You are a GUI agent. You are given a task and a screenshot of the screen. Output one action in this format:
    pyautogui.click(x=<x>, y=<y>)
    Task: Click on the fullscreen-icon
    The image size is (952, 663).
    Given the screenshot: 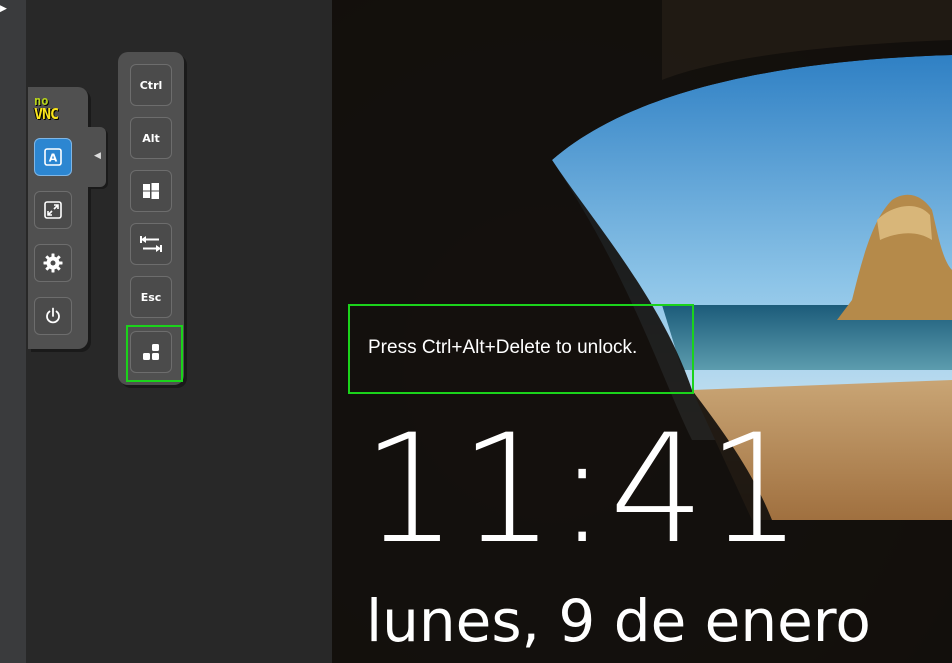 What is the action you would take?
    pyautogui.click(x=53, y=210)
    